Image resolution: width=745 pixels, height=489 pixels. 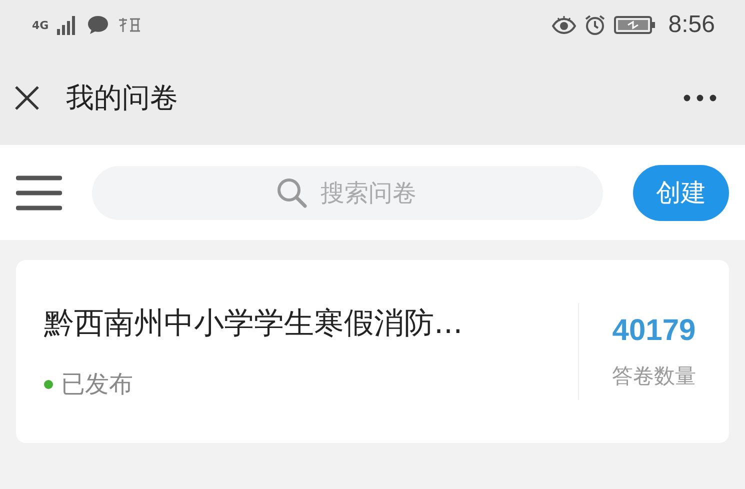 I want to click on page-title: 我的问卷, so click(x=122, y=98).